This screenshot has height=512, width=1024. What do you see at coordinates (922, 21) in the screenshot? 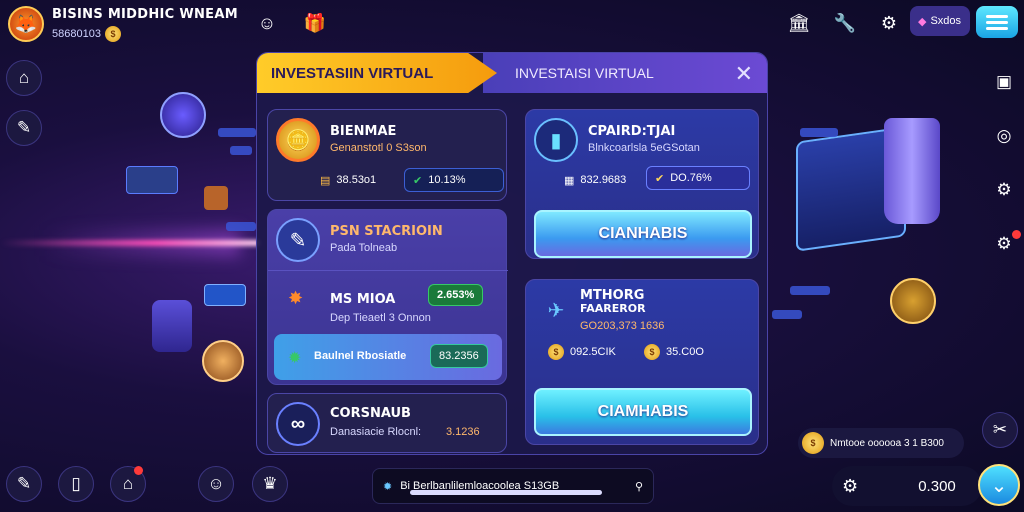
I see `gem-icon: ◆` at bounding box center [922, 21].